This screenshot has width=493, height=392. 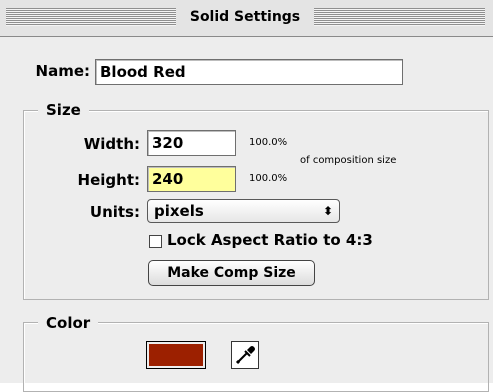 I want to click on eyedropper-button, so click(x=245, y=355).